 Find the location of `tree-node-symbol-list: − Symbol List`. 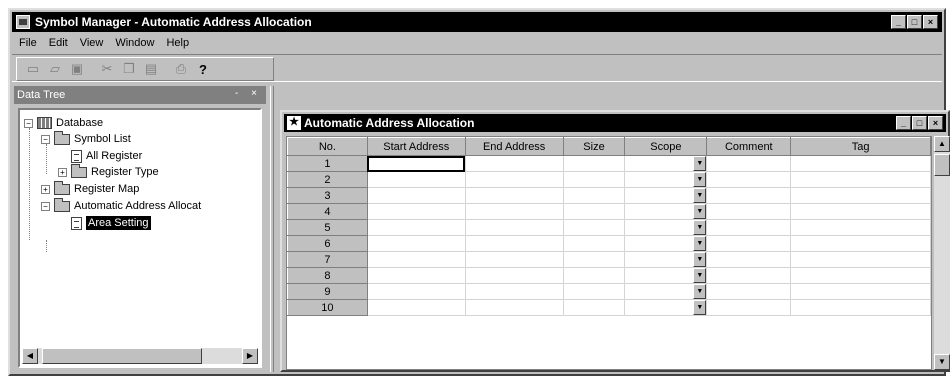

tree-node-symbol-list: − Symbol List is located at coordinates (86, 138).